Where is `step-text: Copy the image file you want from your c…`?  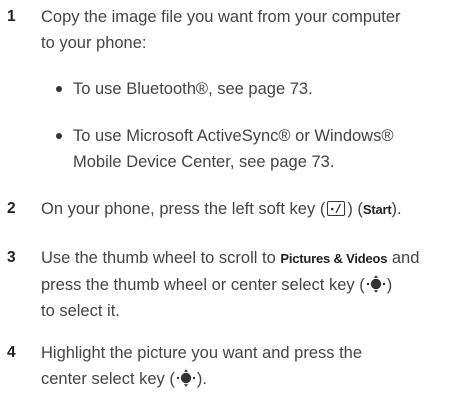
step-text: Copy the image file you want from your c… is located at coordinates (251, 30).